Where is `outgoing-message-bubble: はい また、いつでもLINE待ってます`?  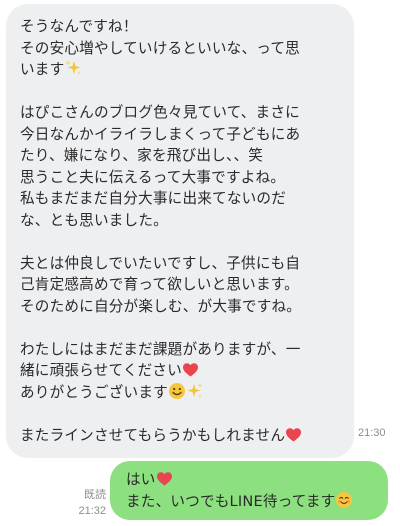
outgoing-message-bubble: はい また、いつでもLINE待ってます is located at coordinates (249, 490).